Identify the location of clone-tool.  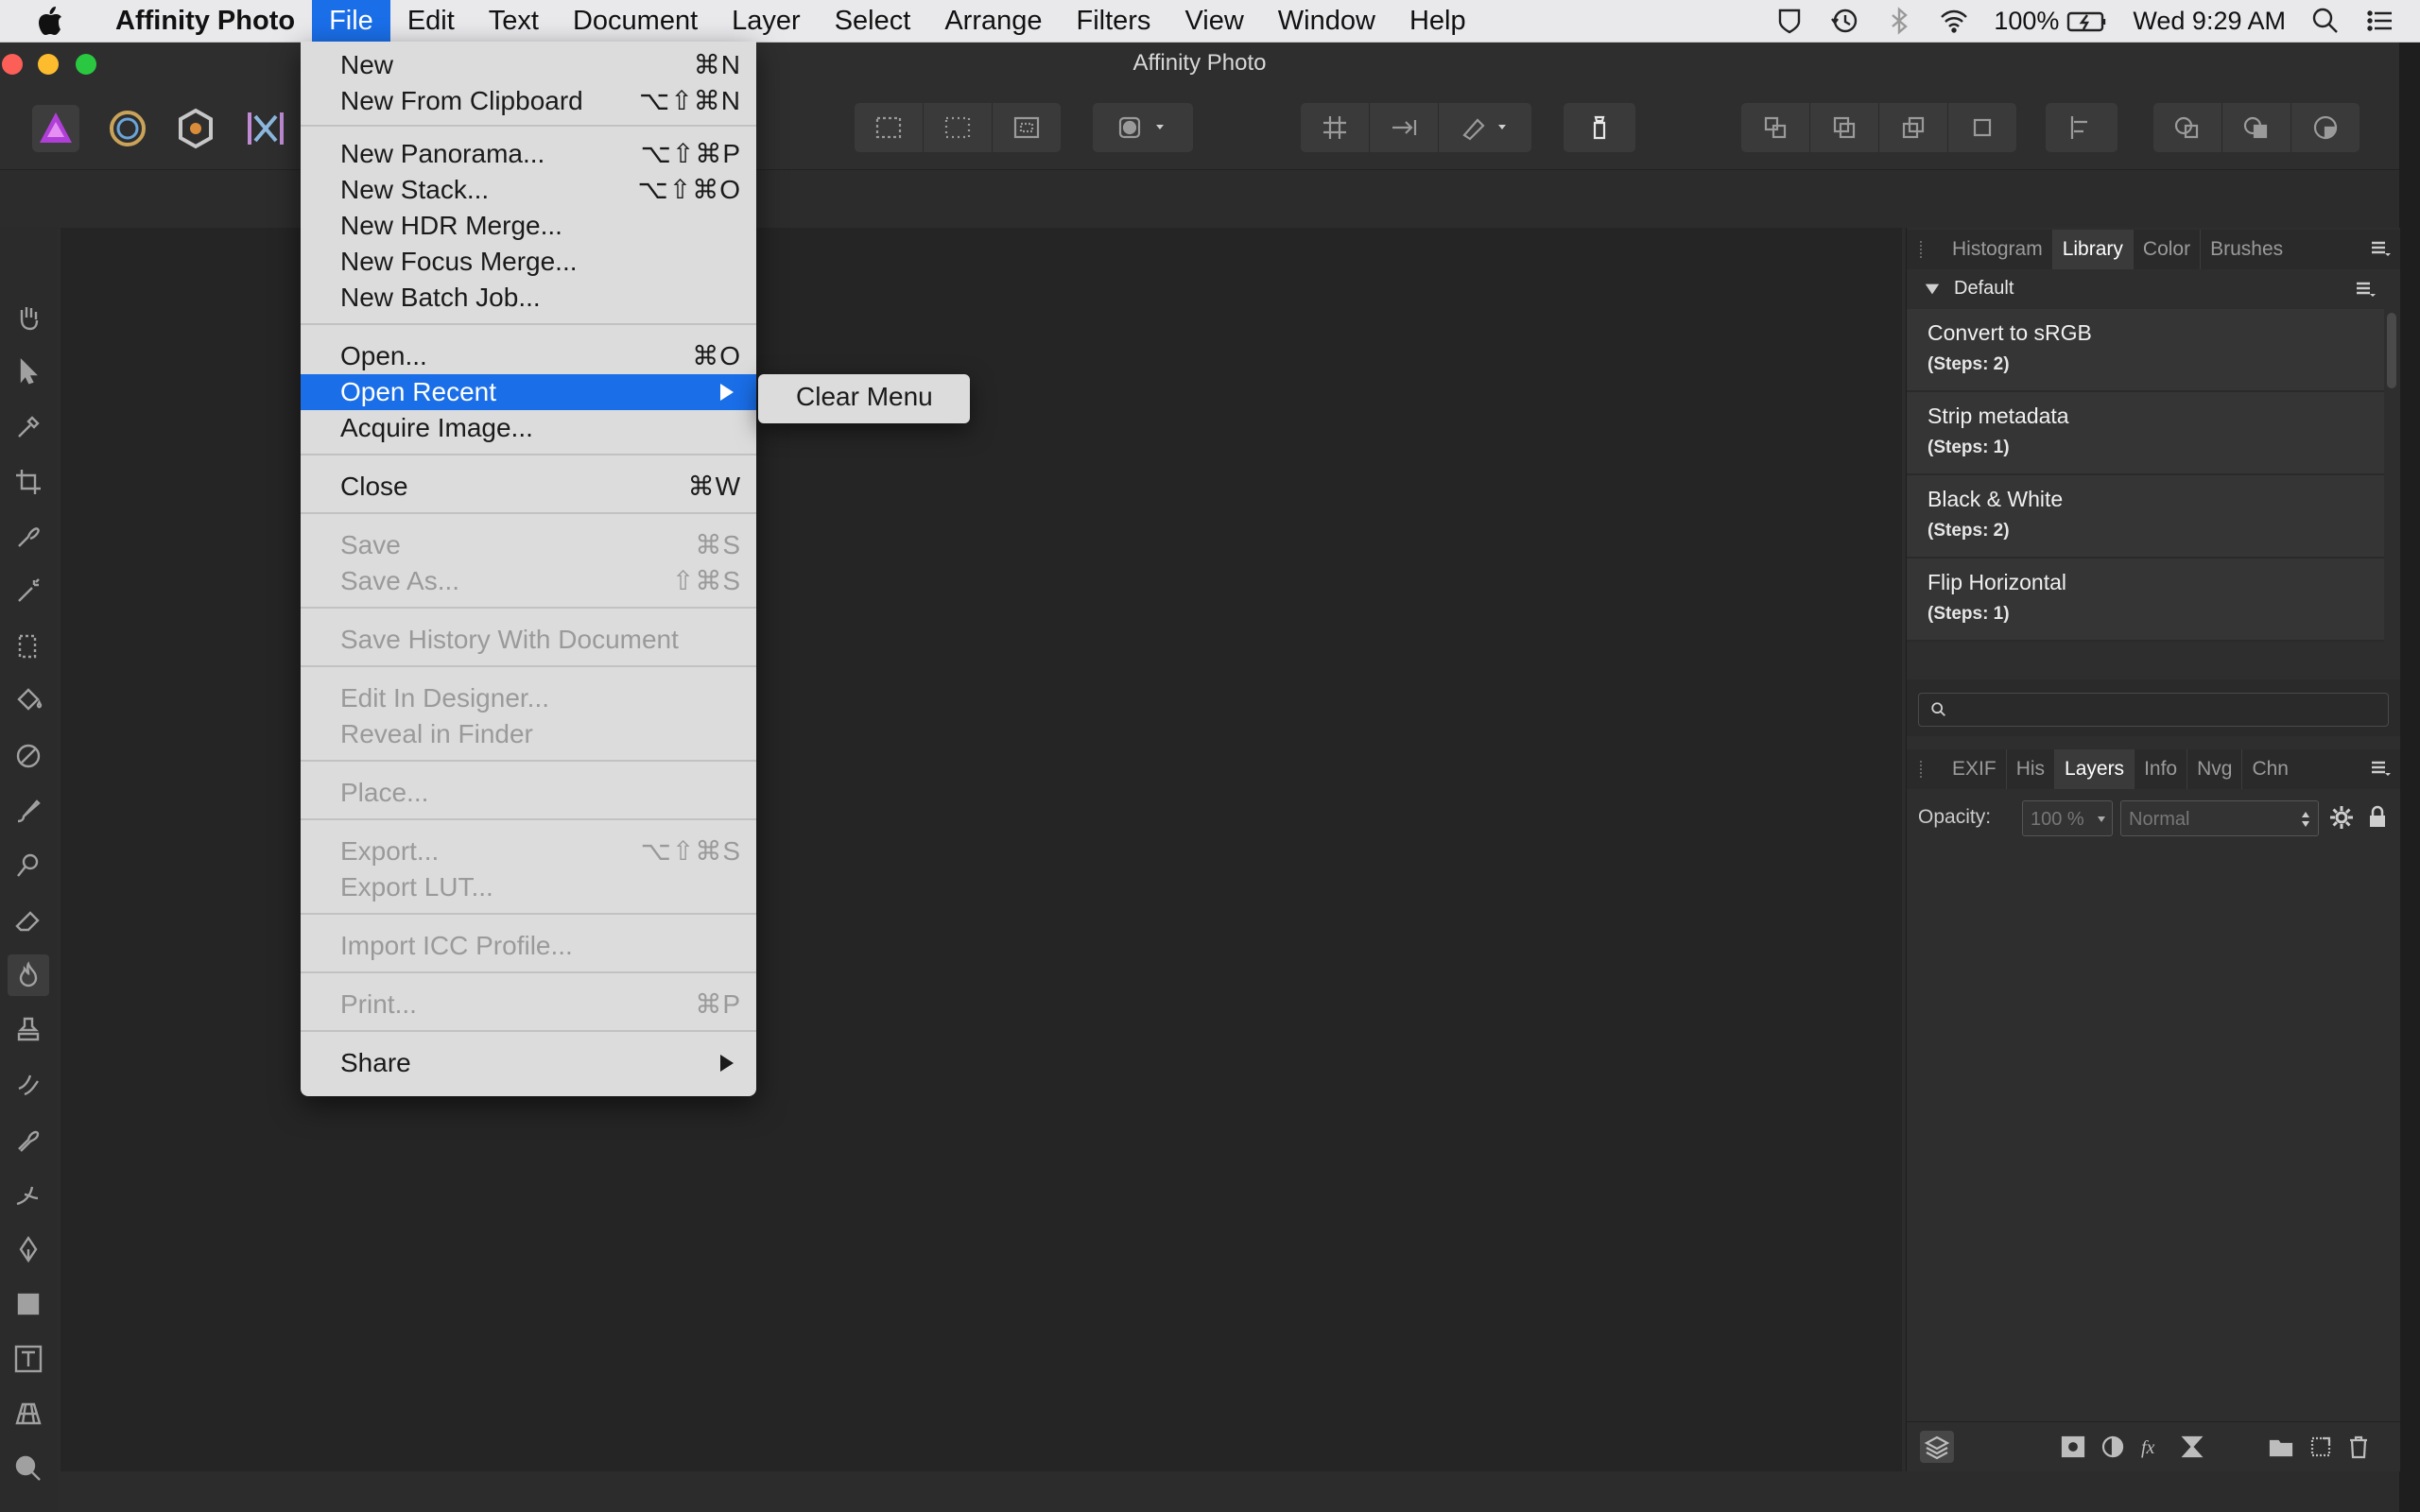
(28, 1030).